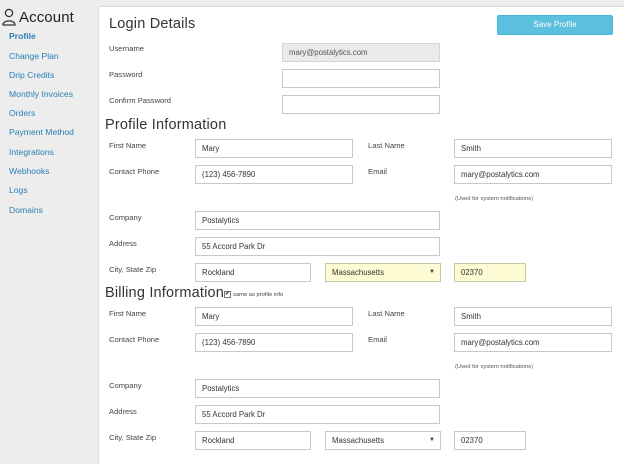 The image size is (624, 464). What do you see at coordinates (31, 152) in the screenshot?
I see `sidebar-item-integrations: Integrations` at bounding box center [31, 152].